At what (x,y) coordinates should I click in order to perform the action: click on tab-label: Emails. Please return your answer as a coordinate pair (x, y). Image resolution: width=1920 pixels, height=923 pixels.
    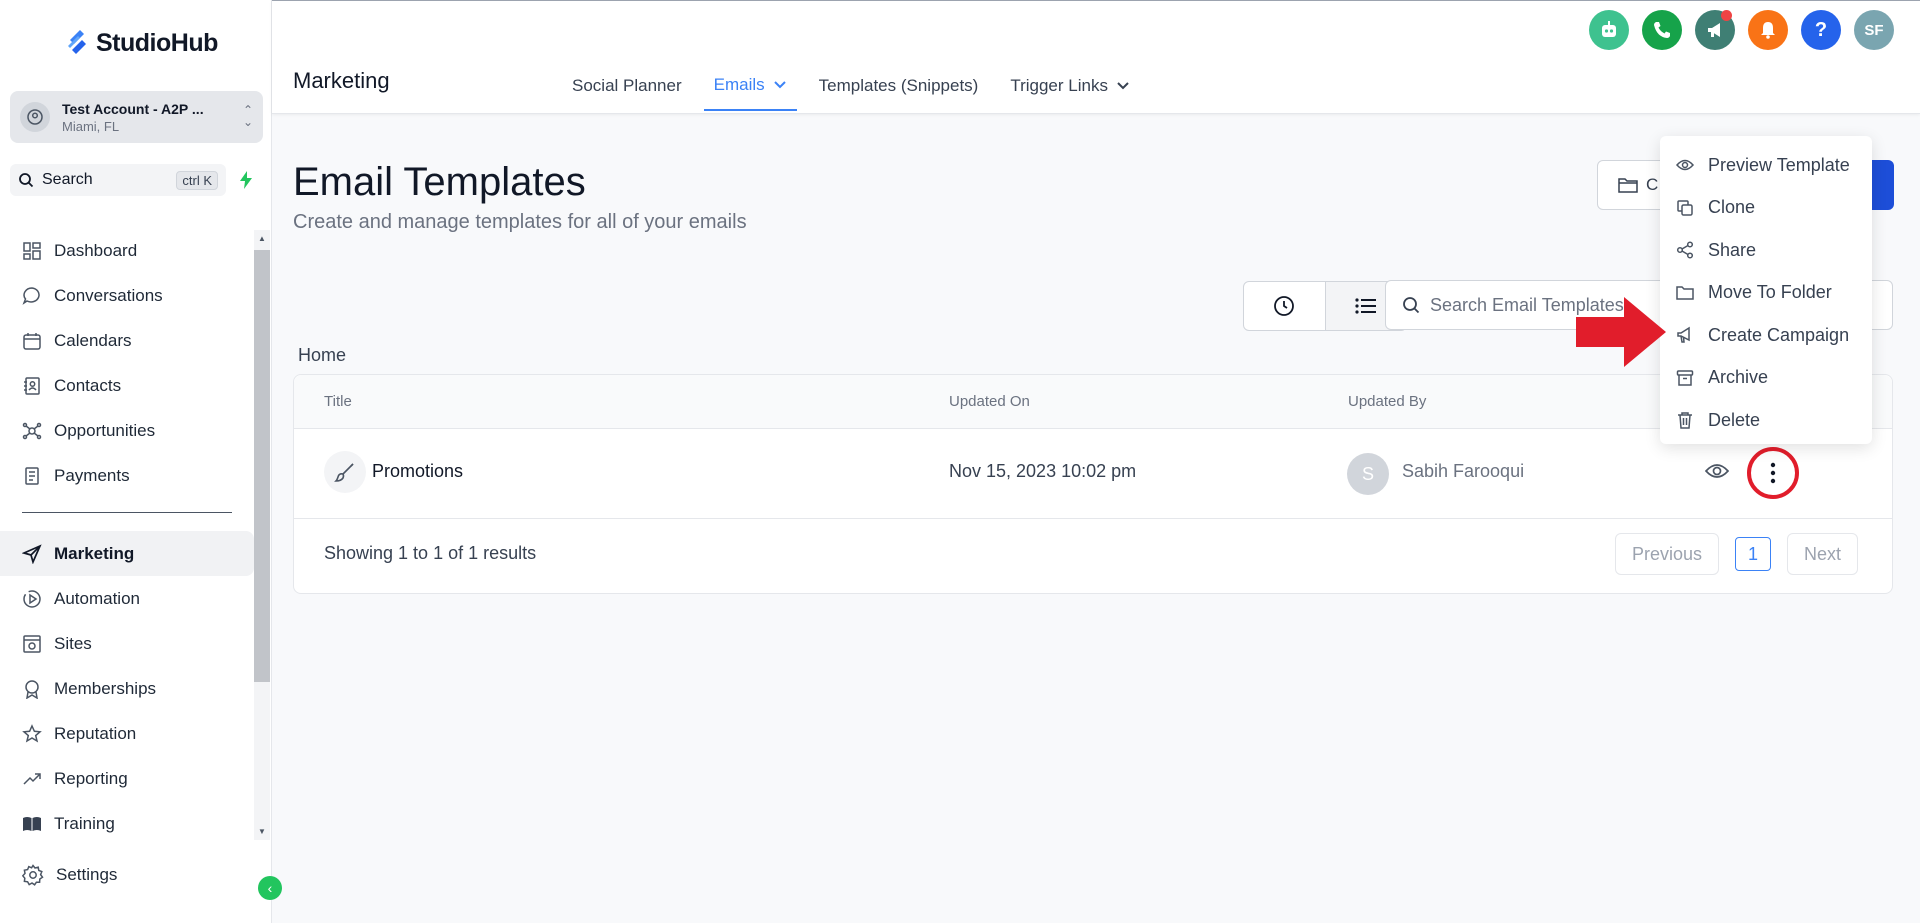
    Looking at the image, I should click on (739, 84).